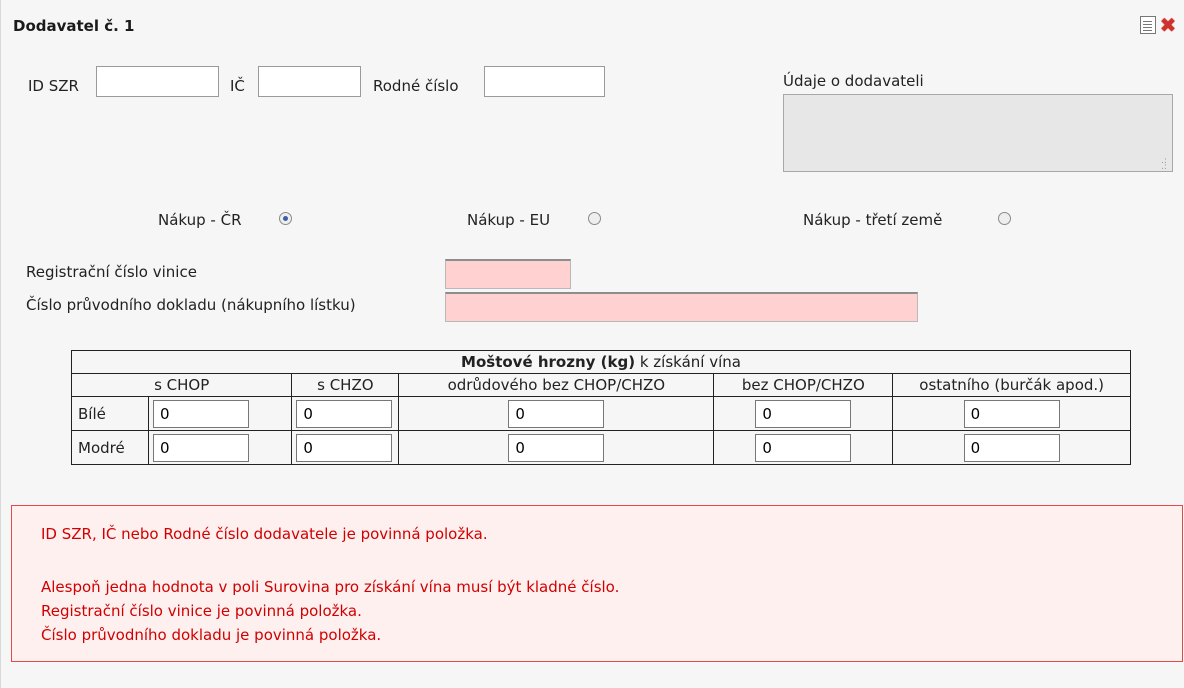 This screenshot has width=1184, height=688. Describe the element at coordinates (309, 81) in the screenshot. I see `ic-input` at that location.